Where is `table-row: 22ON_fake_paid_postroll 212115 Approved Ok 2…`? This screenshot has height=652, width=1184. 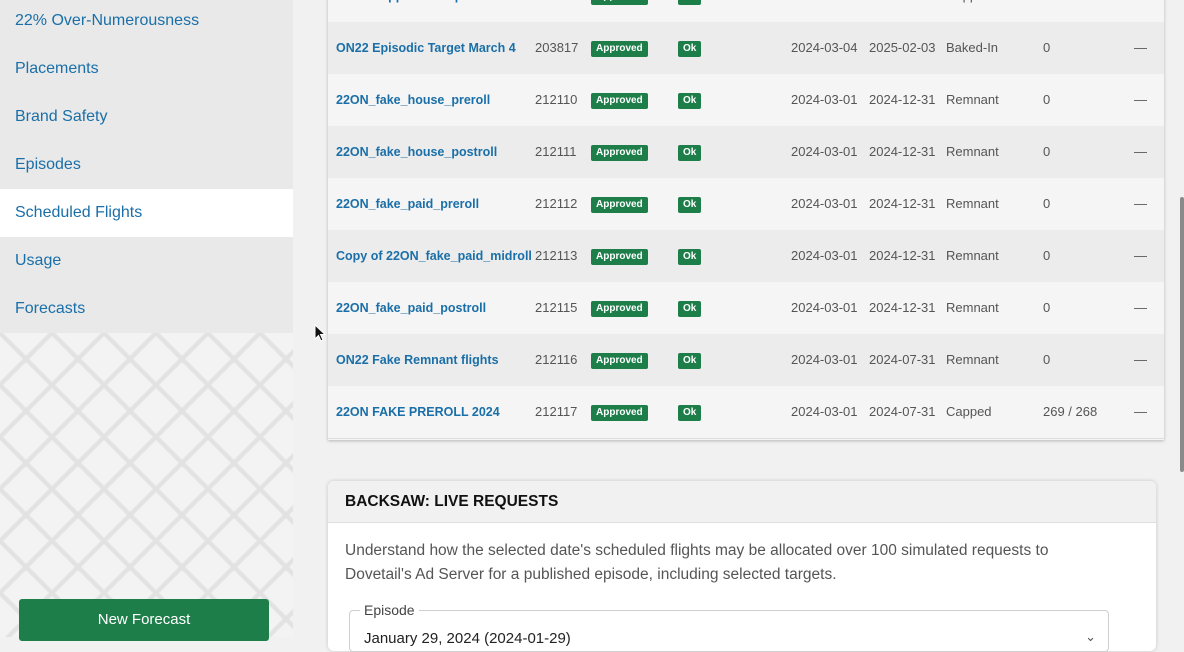
table-row: 22ON_fake_paid_postroll 212115 Approved Ok 2… is located at coordinates (746, 308).